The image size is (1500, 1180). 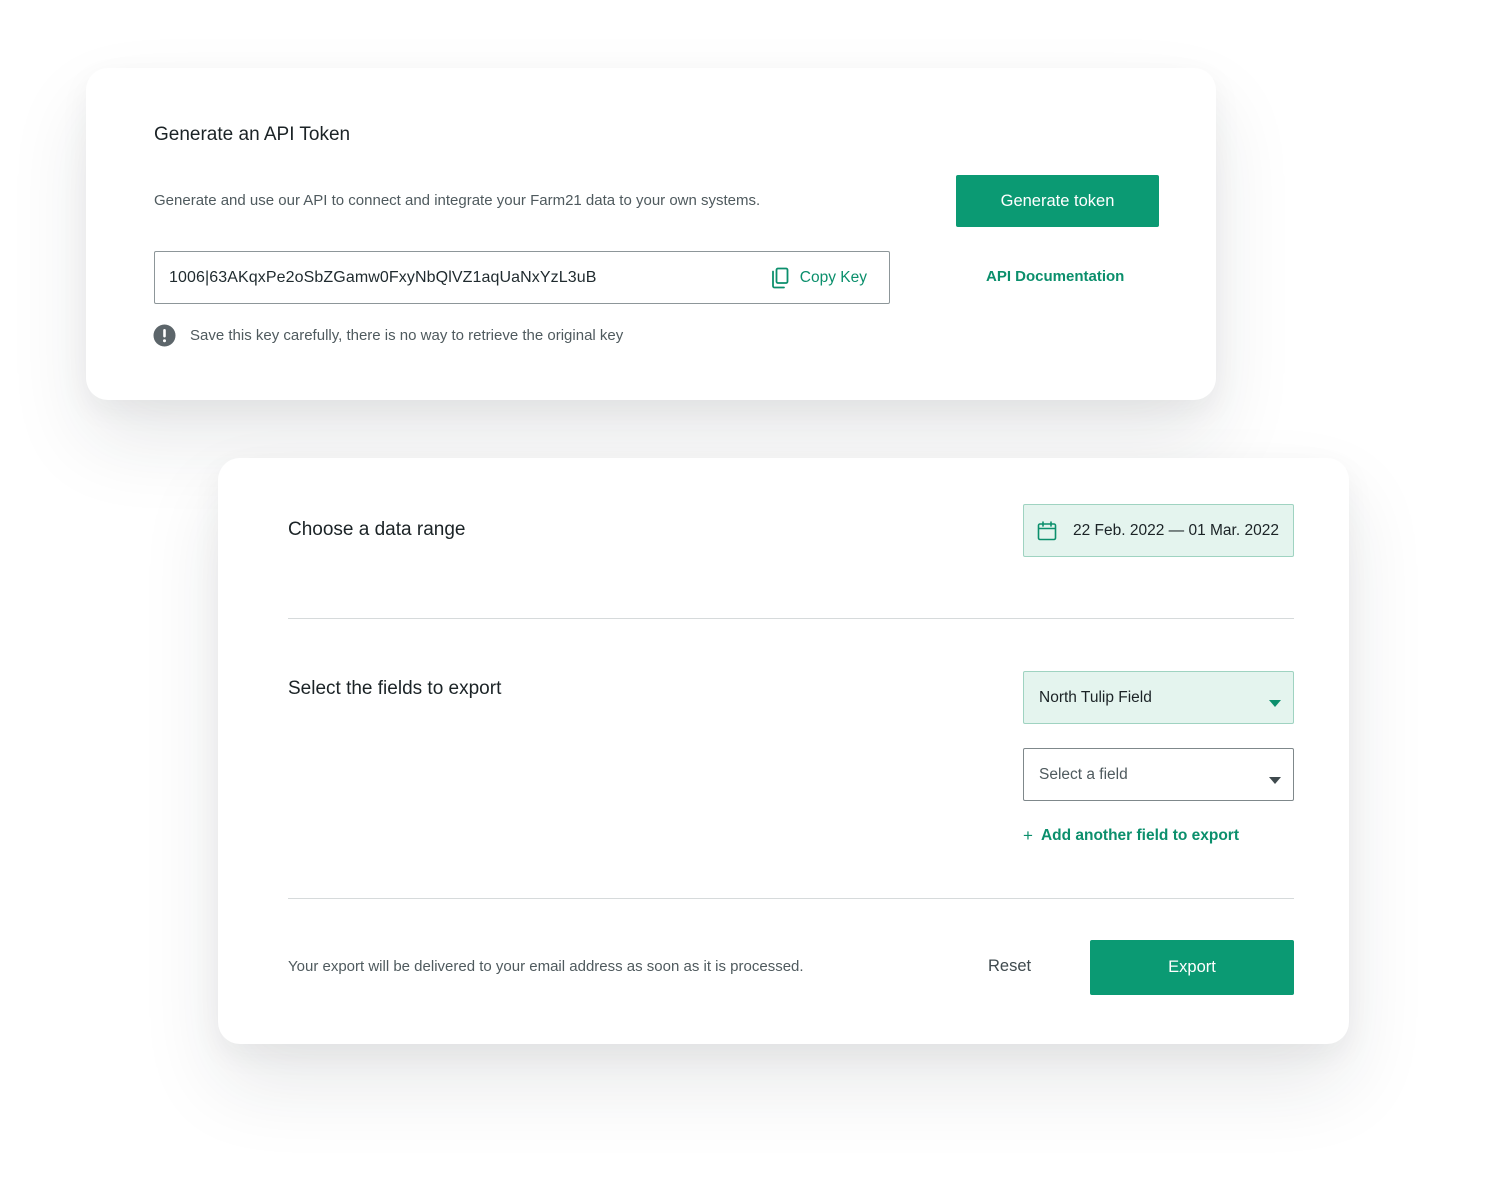 What do you see at coordinates (164, 335) in the screenshot?
I see `exclamation-circle-icon` at bounding box center [164, 335].